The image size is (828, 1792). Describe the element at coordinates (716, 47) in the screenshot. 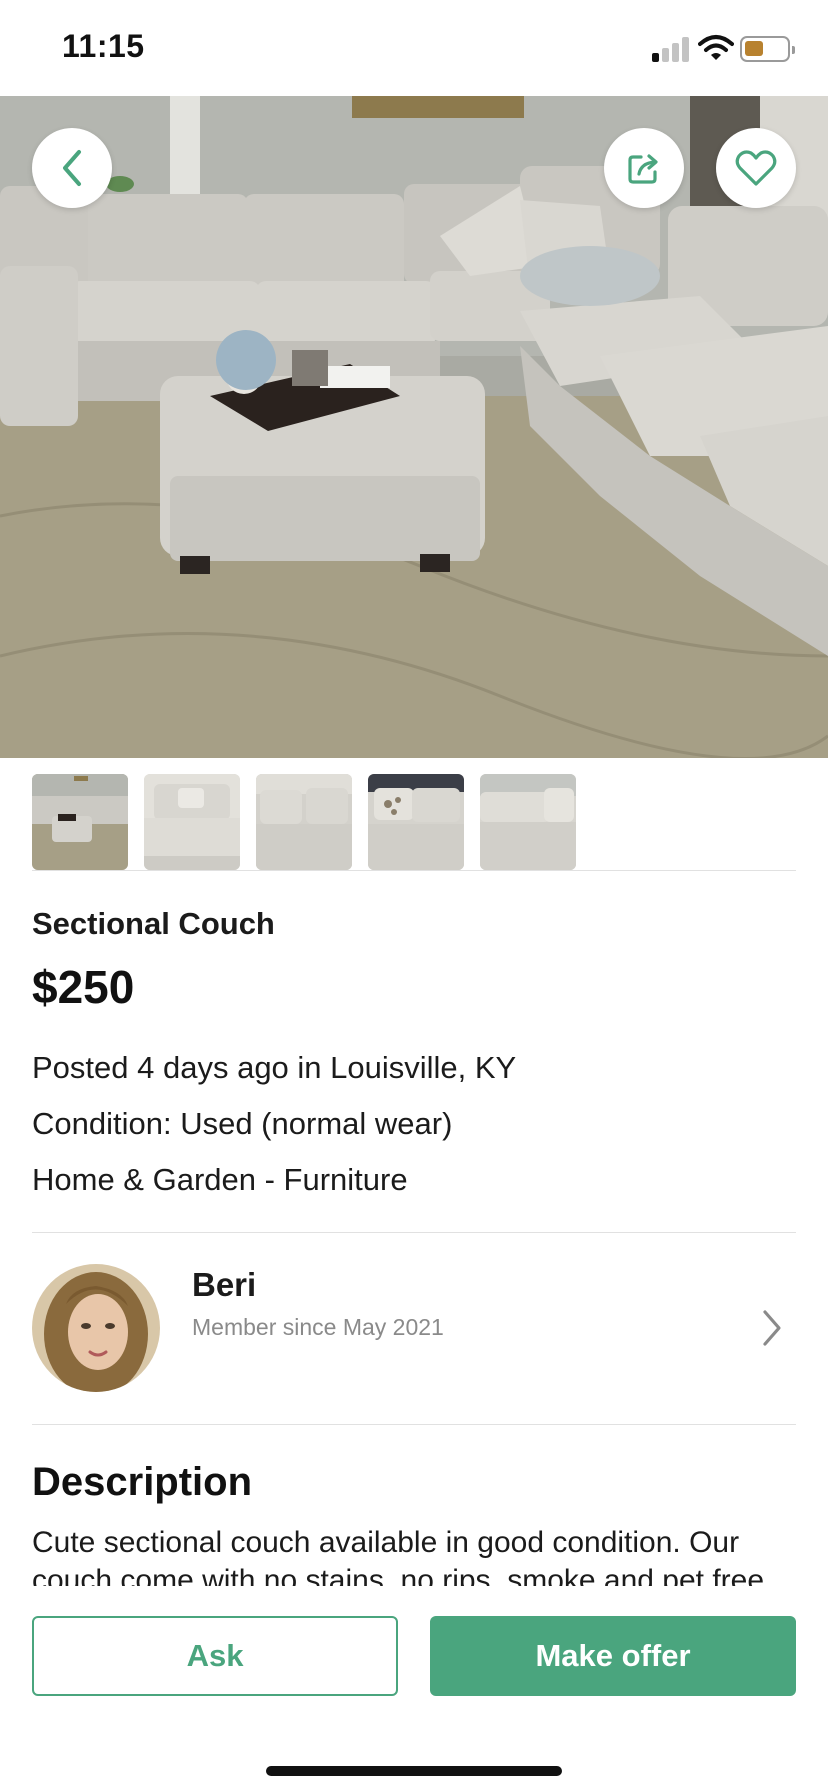

I see `wifi-icon` at that location.